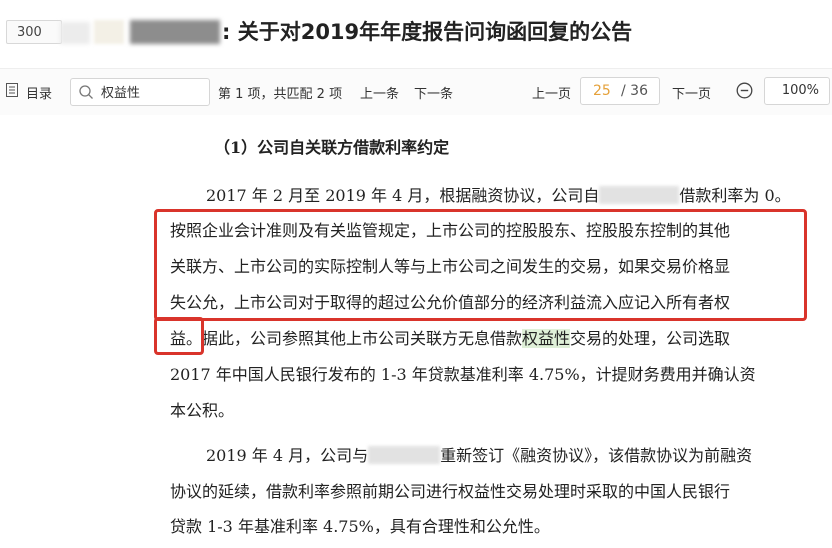 The width and height of the screenshot is (832, 548). Describe the element at coordinates (551, 92) in the screenshot. I see `prev-page-button: 上一页` at that location.